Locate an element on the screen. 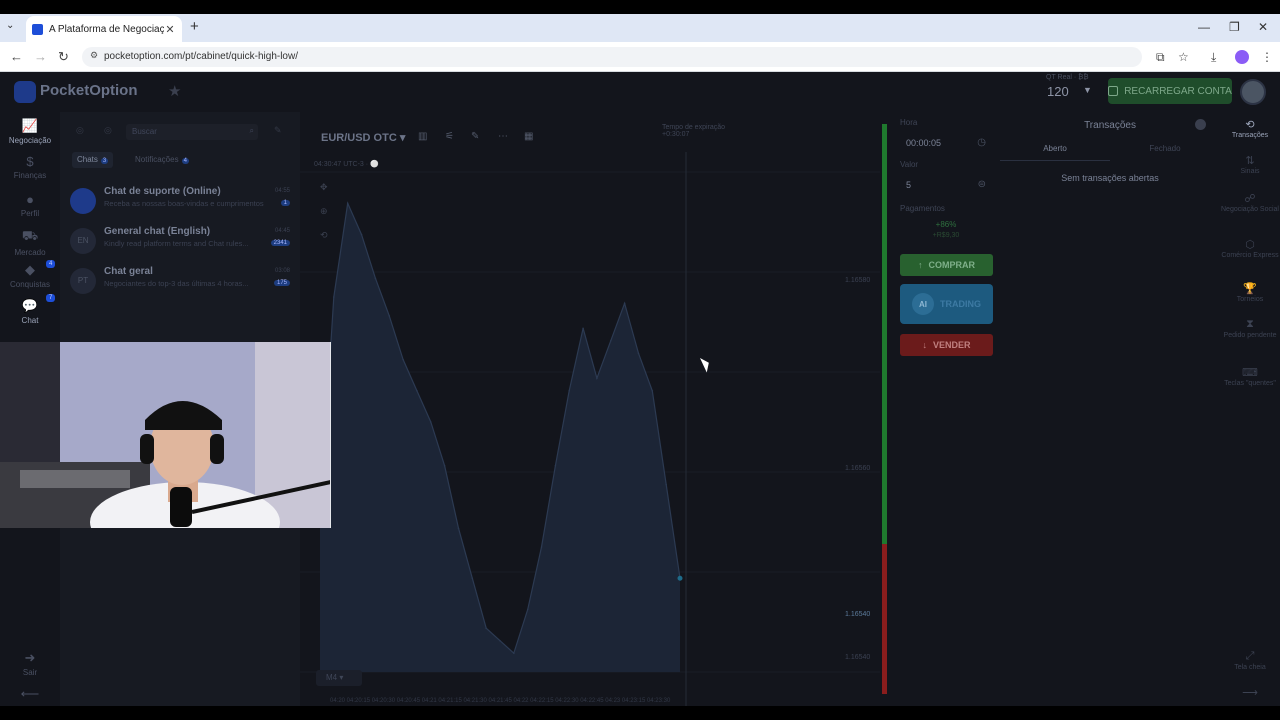  nav-express: ⬡ Comércio Express is located at coordinates (1250, 248).